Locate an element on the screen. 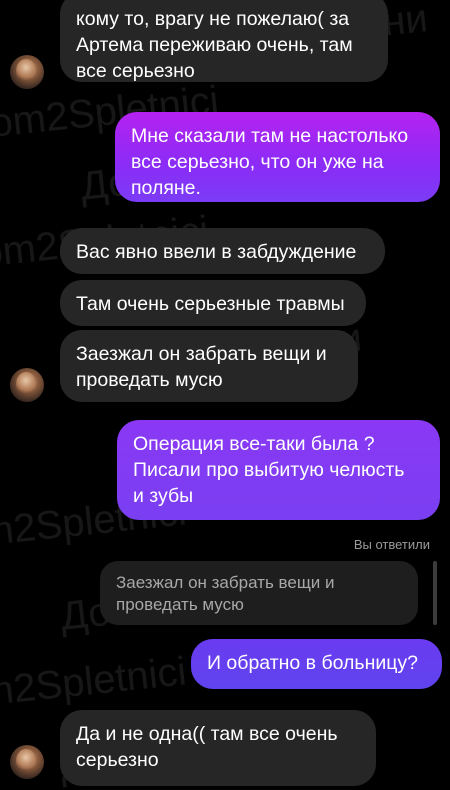 The image size is (450, 790). incoming-message: Да и не одна(( там все очень серьезно is located at coordinates (218, 748).